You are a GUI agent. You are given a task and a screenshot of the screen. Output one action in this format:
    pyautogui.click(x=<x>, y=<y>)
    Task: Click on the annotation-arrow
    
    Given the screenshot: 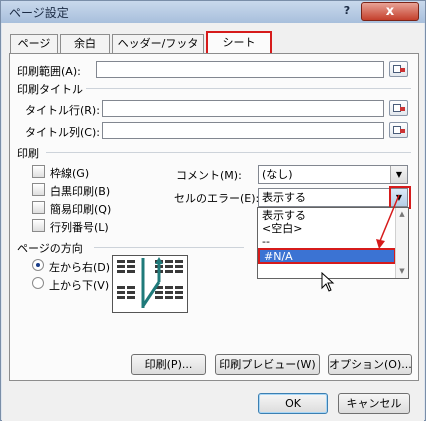 What is the action you would take?
    pyautogui.click(x=388, y=221)
    